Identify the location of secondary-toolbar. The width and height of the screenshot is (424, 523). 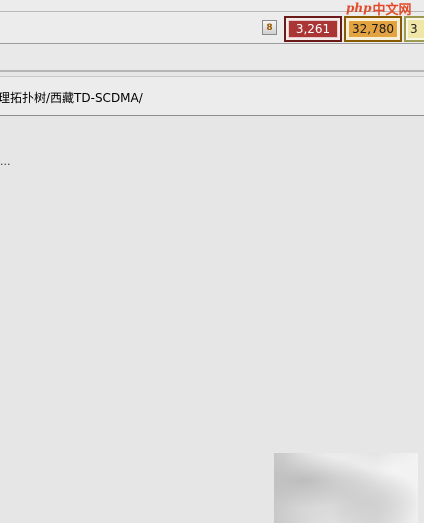
(212, 58).